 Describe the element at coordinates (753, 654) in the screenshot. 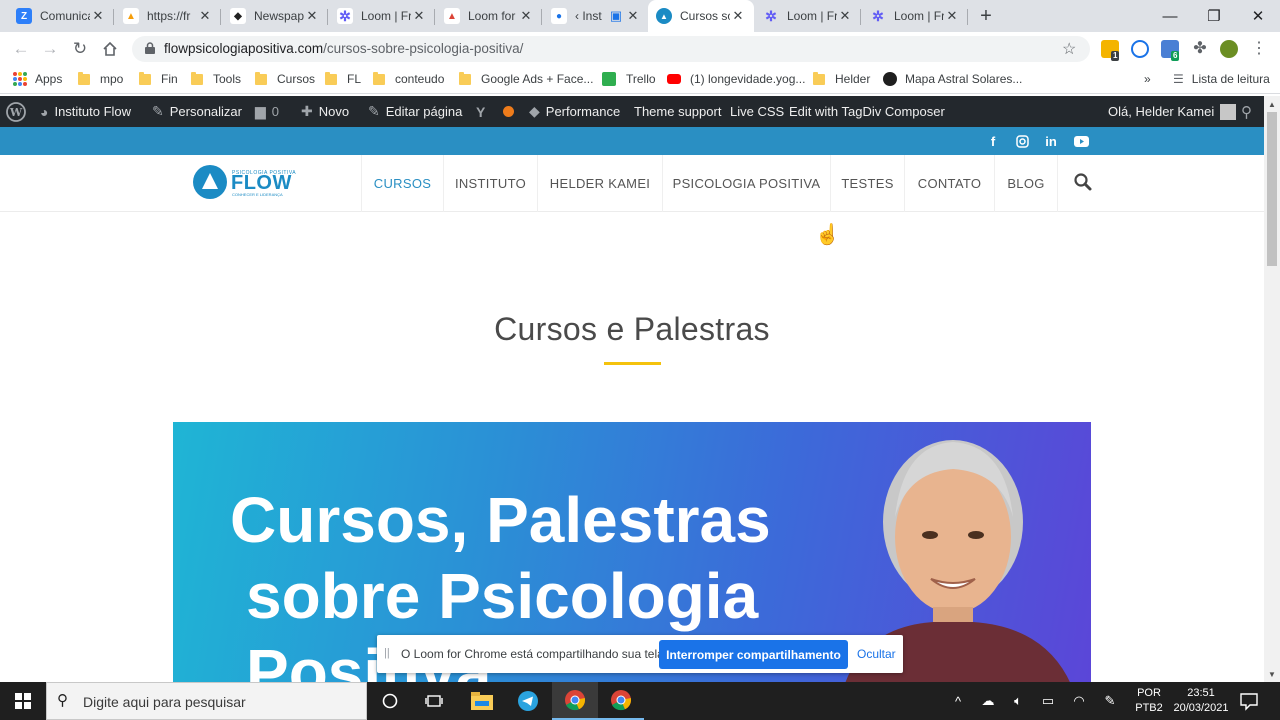

I see `stop-sharing-button: Interromper compartilhamento` at that location.